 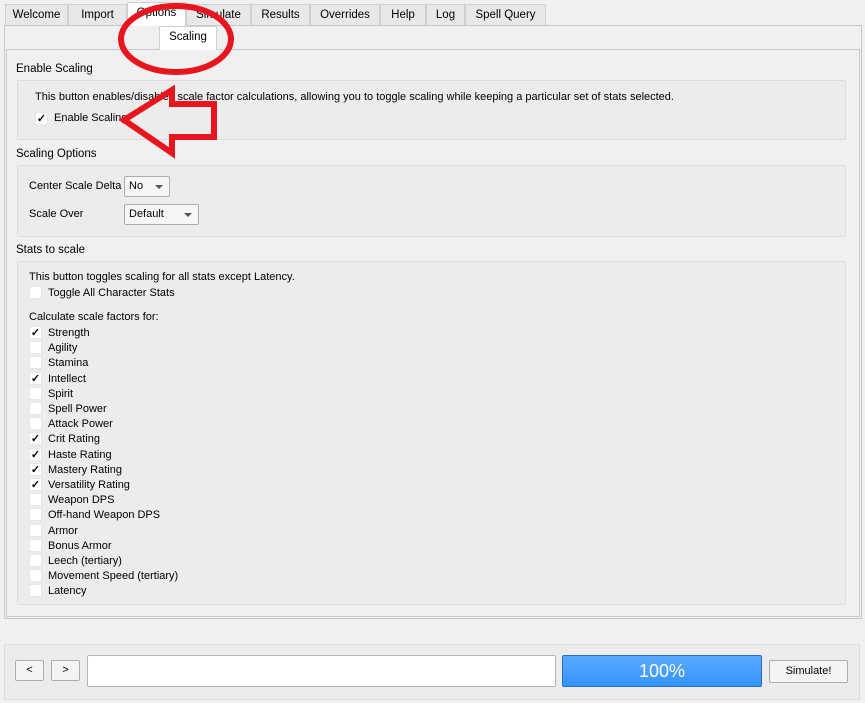 I want to click on stat-label: Intellect, so click(x=67, y=379).